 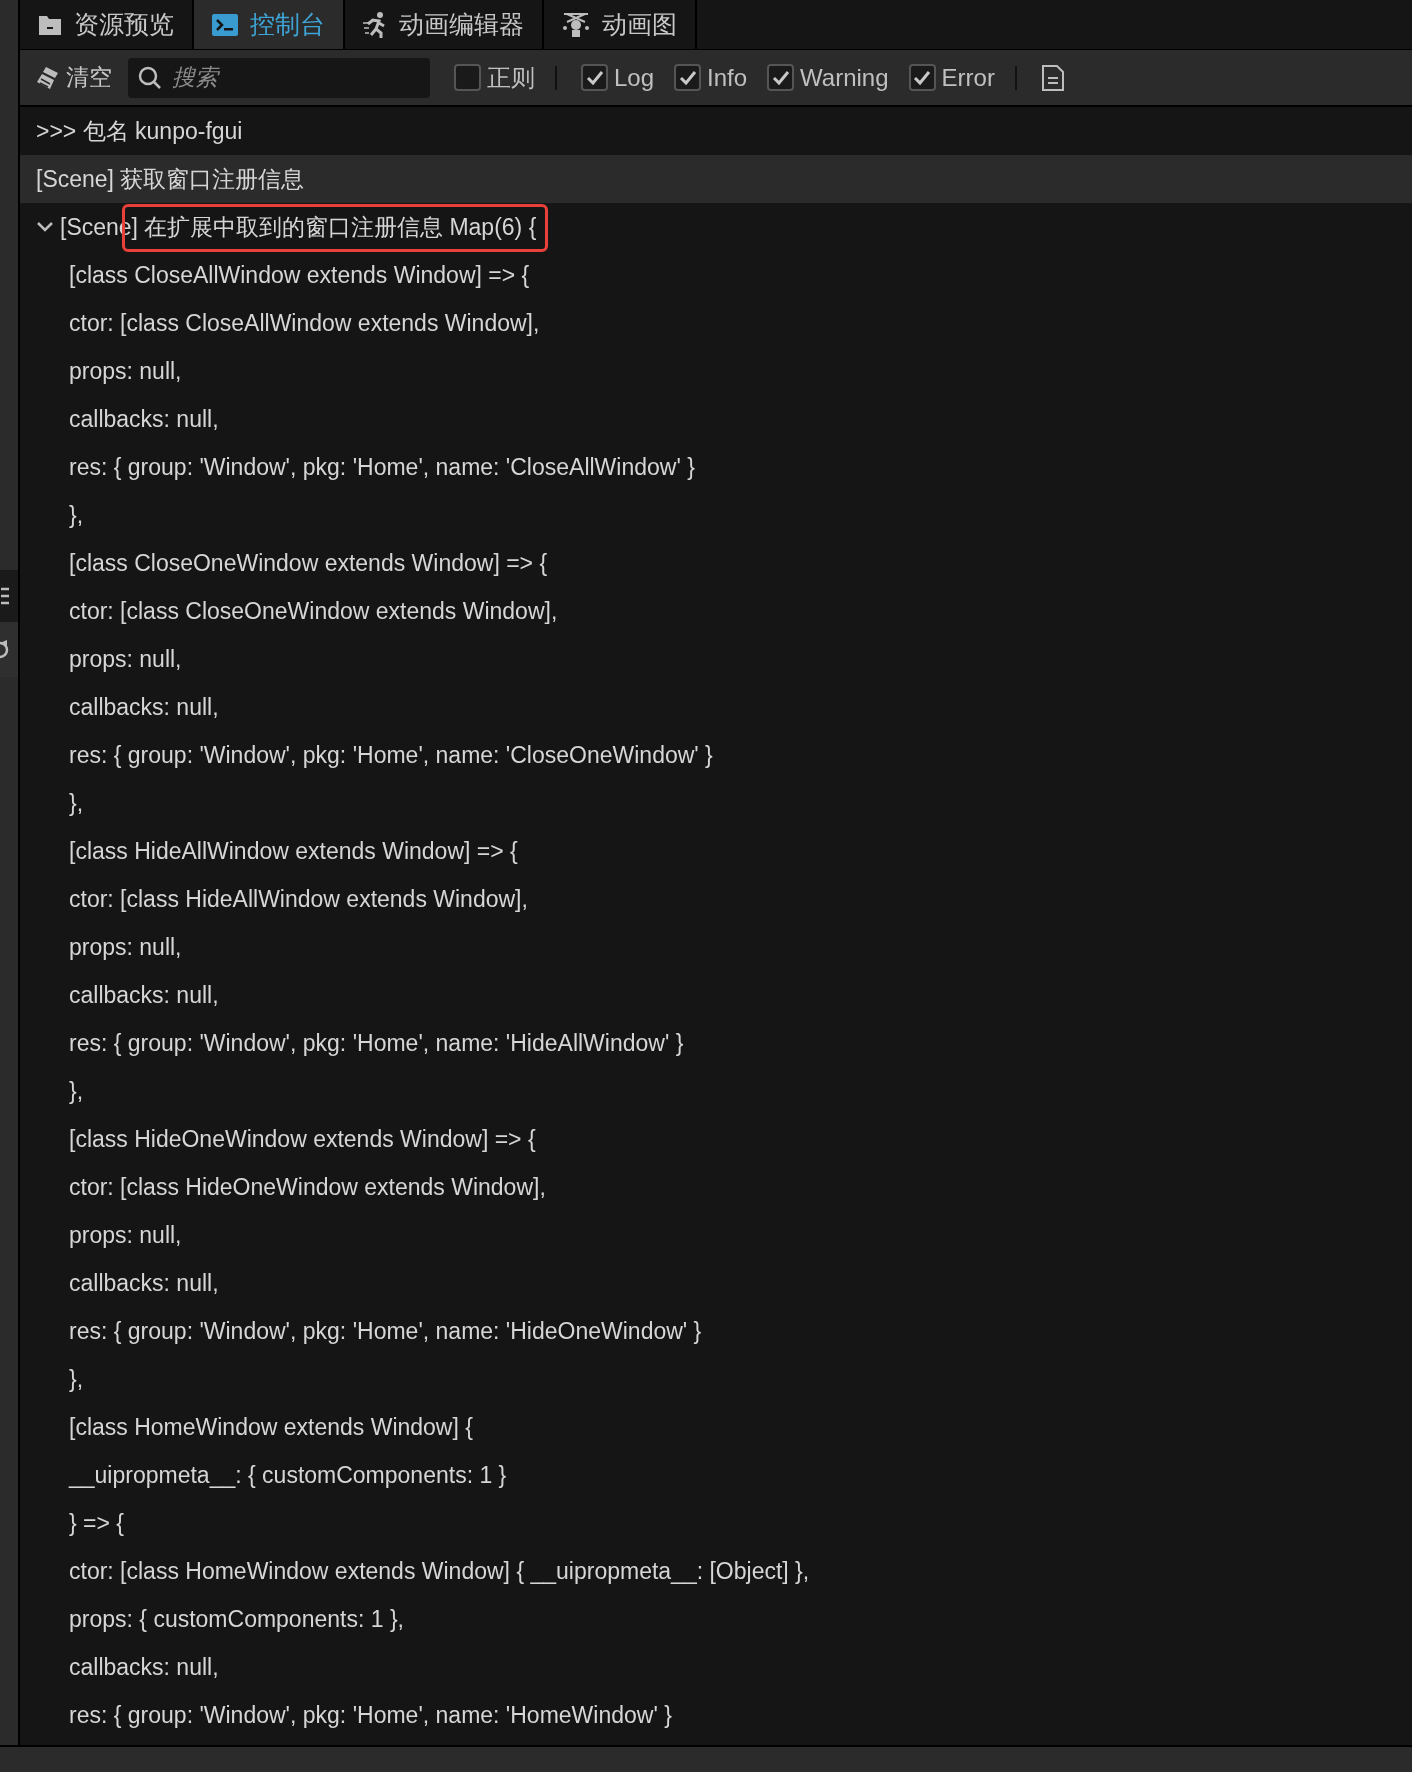 I want to click on log-line: [class HideAllWindow extends Window] => {, so click(x=293, y=851).